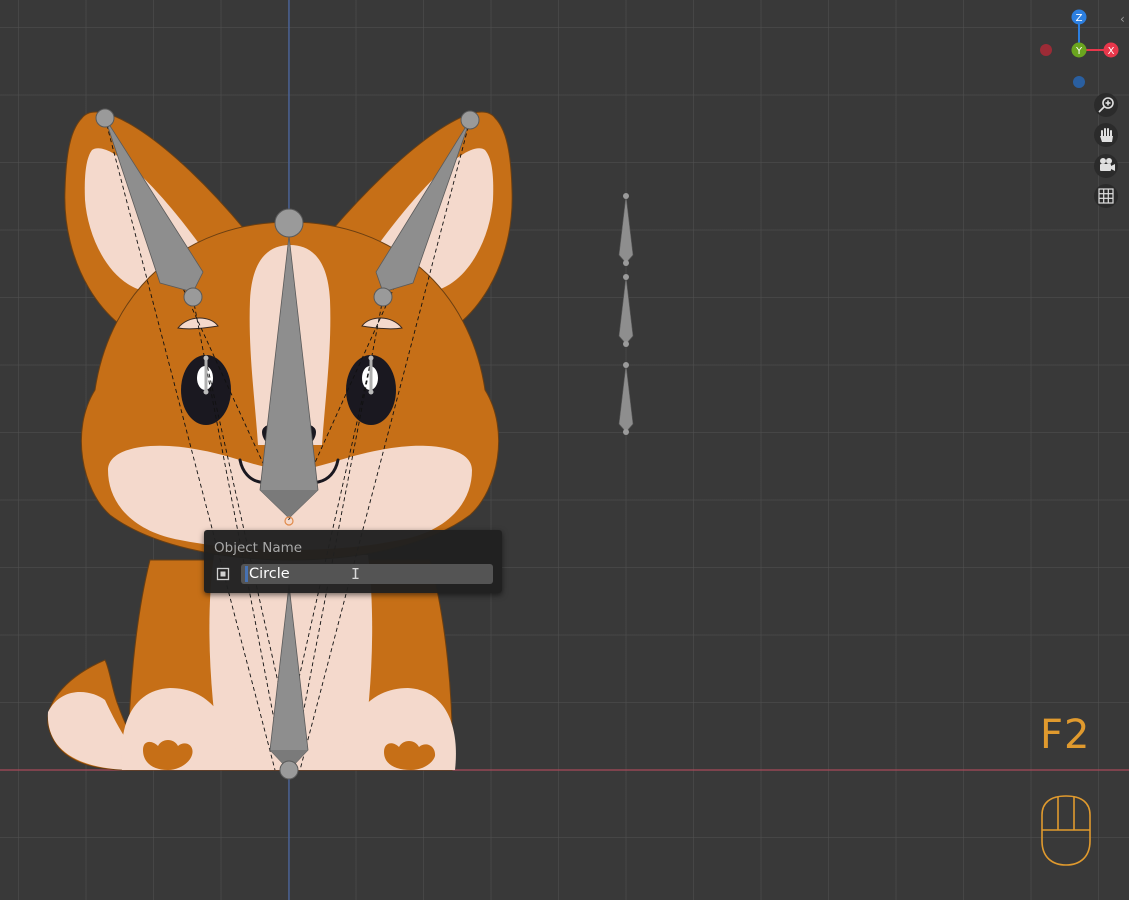  Describe the element at coordinates (1046, 50) in the screenshot. I see `gizmo-x-neg` at that location.